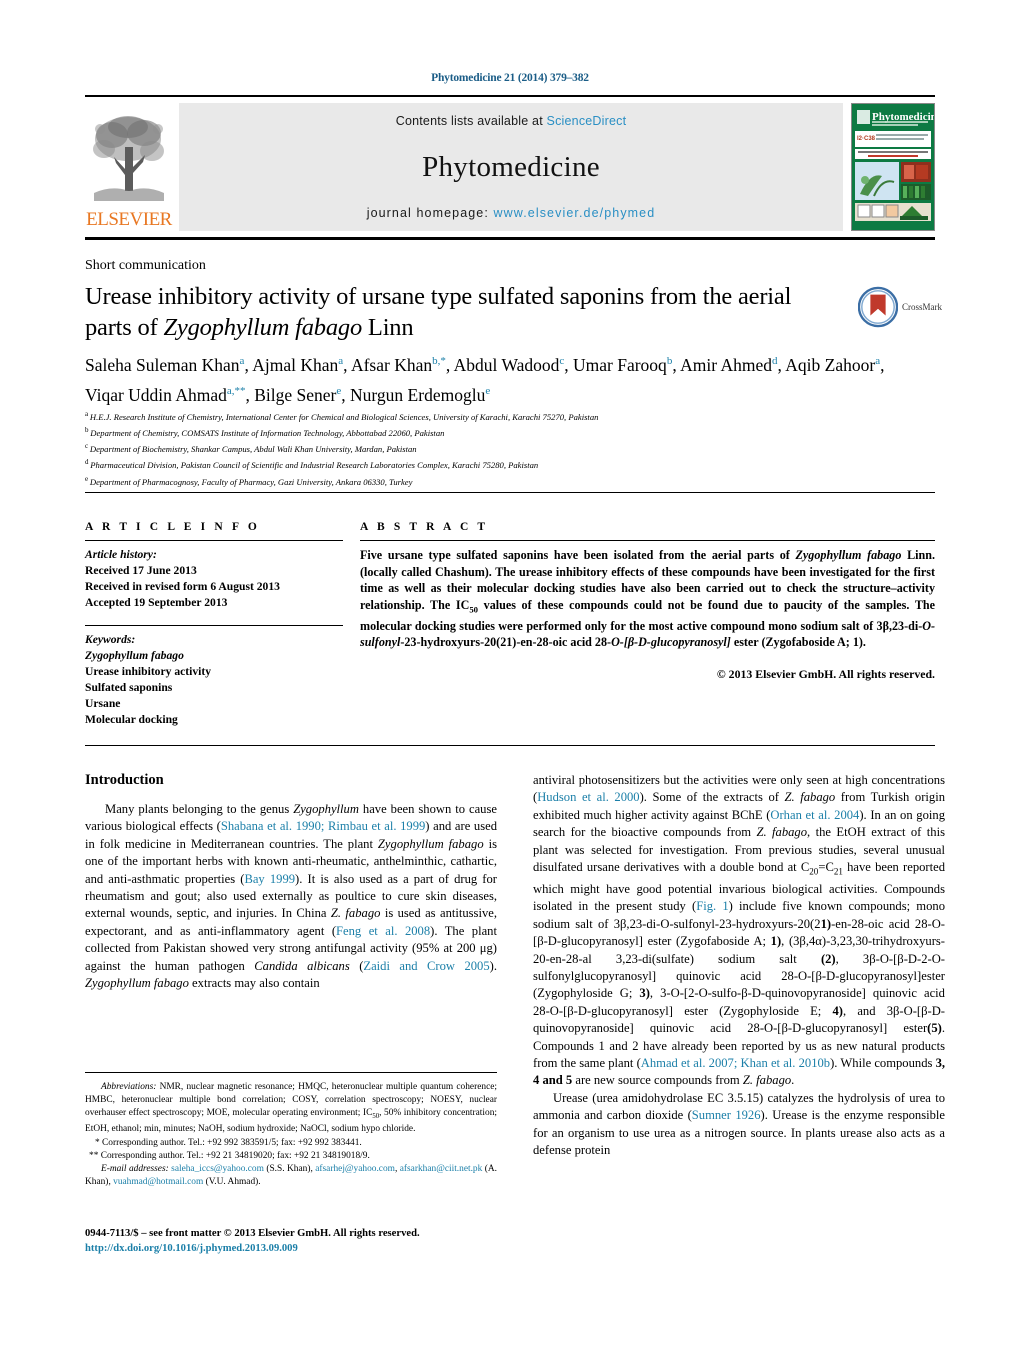 Image resolution: width=1020 pixels, height=1351 pixels. Describe the element at coordinates (141, 570) in the screenshot. I see `article-history-entry: Received 17 June 2013` at that location.